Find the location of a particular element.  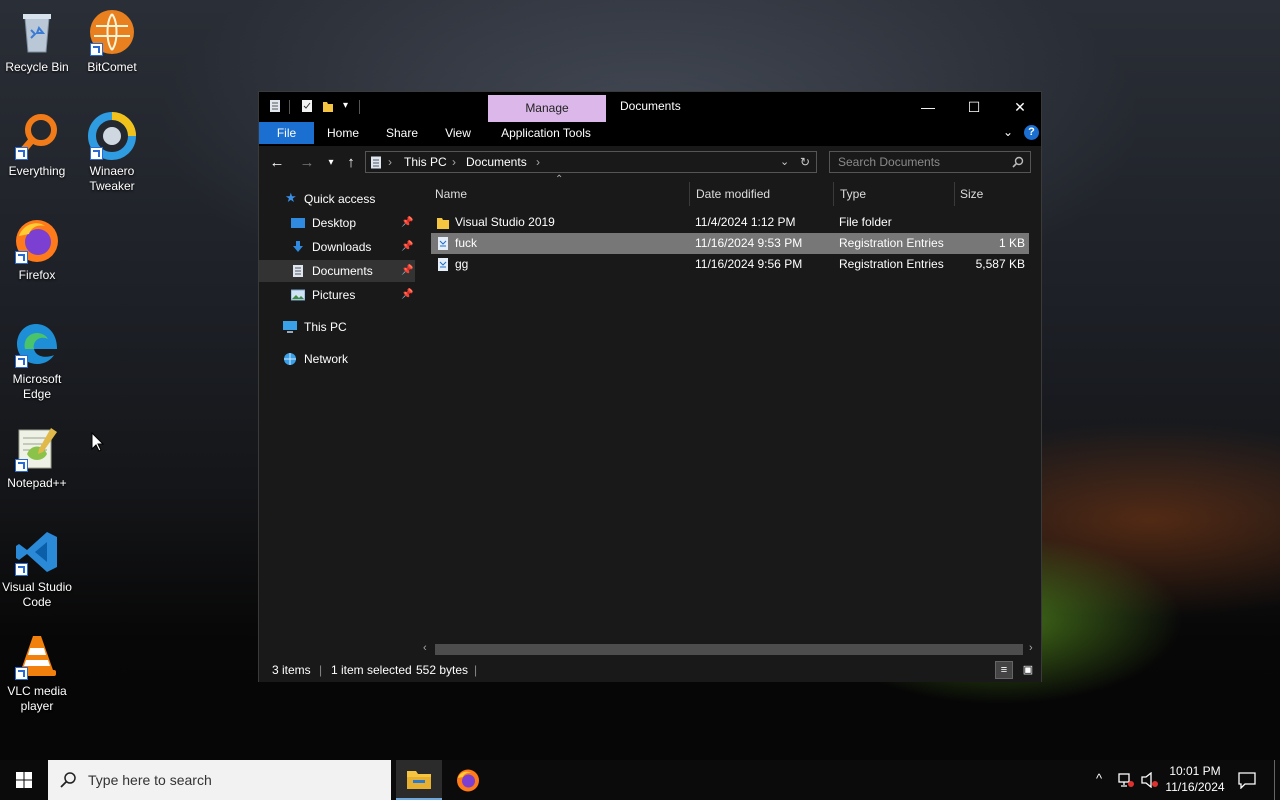

search-box: Search Documents is located at coordinates (930, 162).